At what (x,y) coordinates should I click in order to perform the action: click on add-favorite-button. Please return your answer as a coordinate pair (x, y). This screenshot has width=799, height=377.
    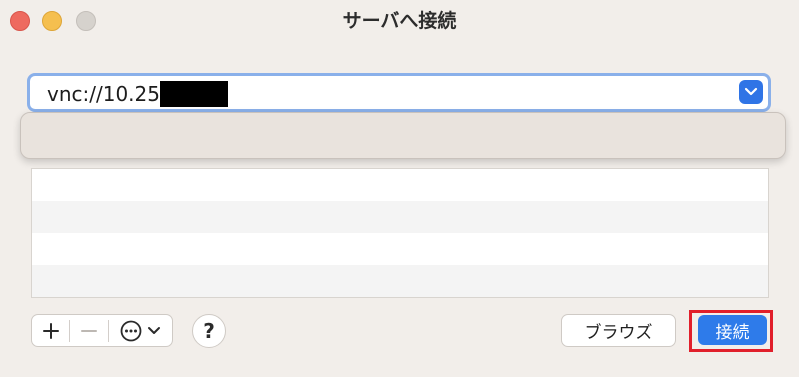
    Looking at the image, I should click on (50, 330).